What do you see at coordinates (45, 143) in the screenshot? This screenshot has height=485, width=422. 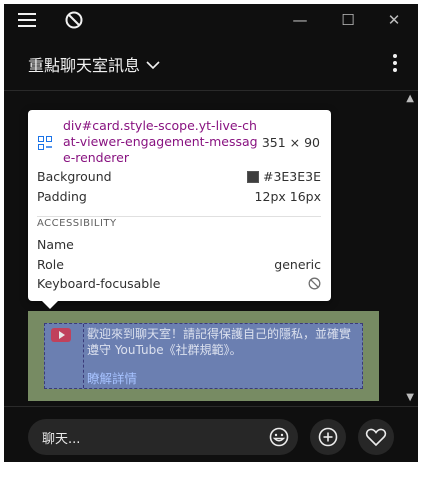 I see `element-node-icon` at bounding box center [45, 143].